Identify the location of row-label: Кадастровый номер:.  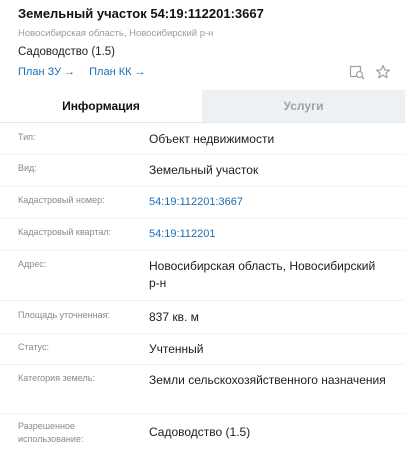
(61, 200).